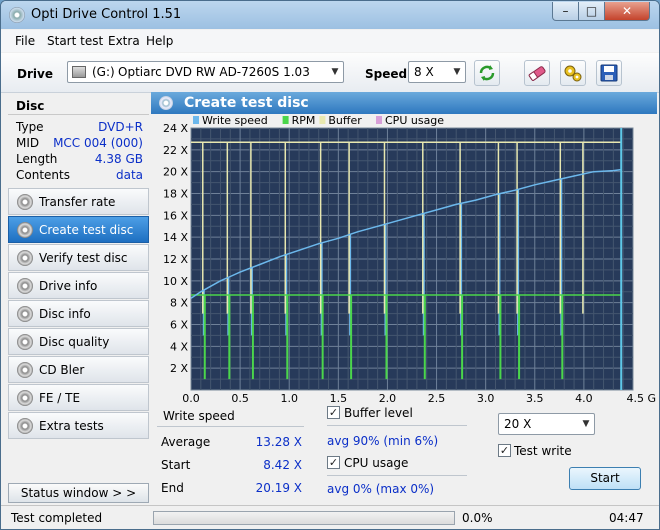  Describe the element at coordinates (17, 15) in the screenshot. I see `app-disc-icon` at that location.